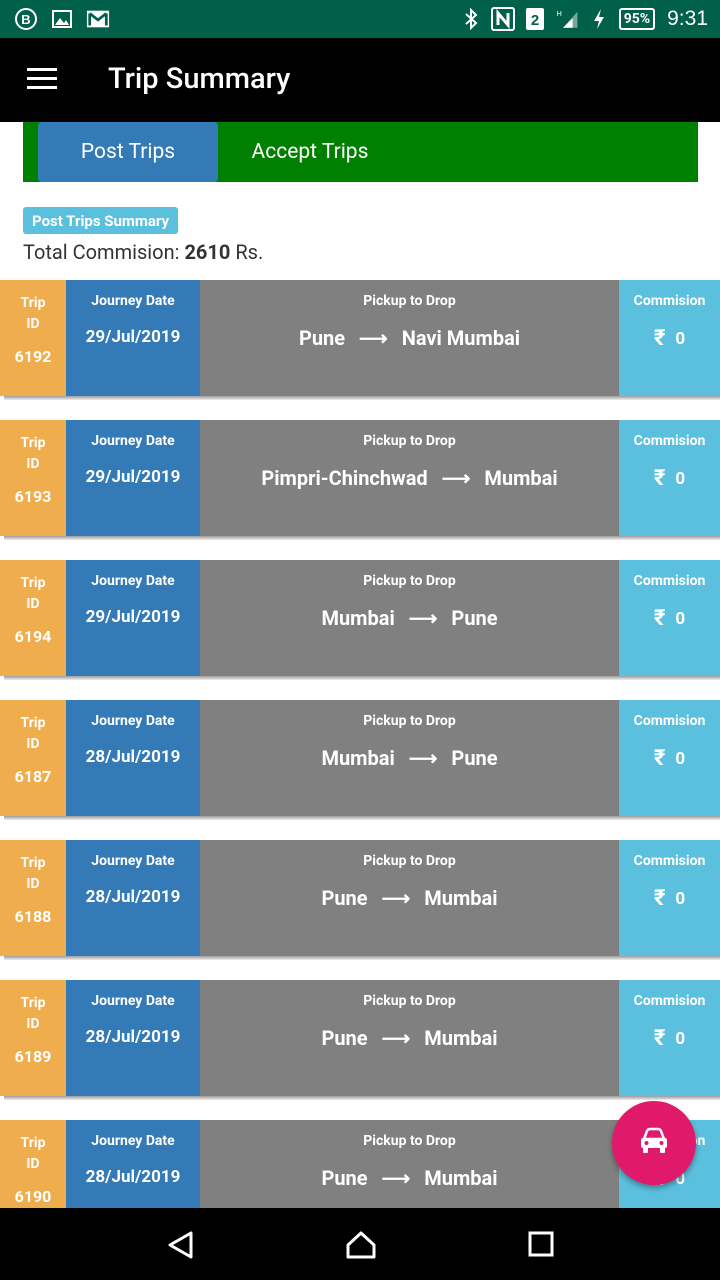 Image resolution: width=720 pixels, height=1280 pixels. Describe the element at coordinates (181, 1245) in the screenshot. I see `back-icon` at that location.